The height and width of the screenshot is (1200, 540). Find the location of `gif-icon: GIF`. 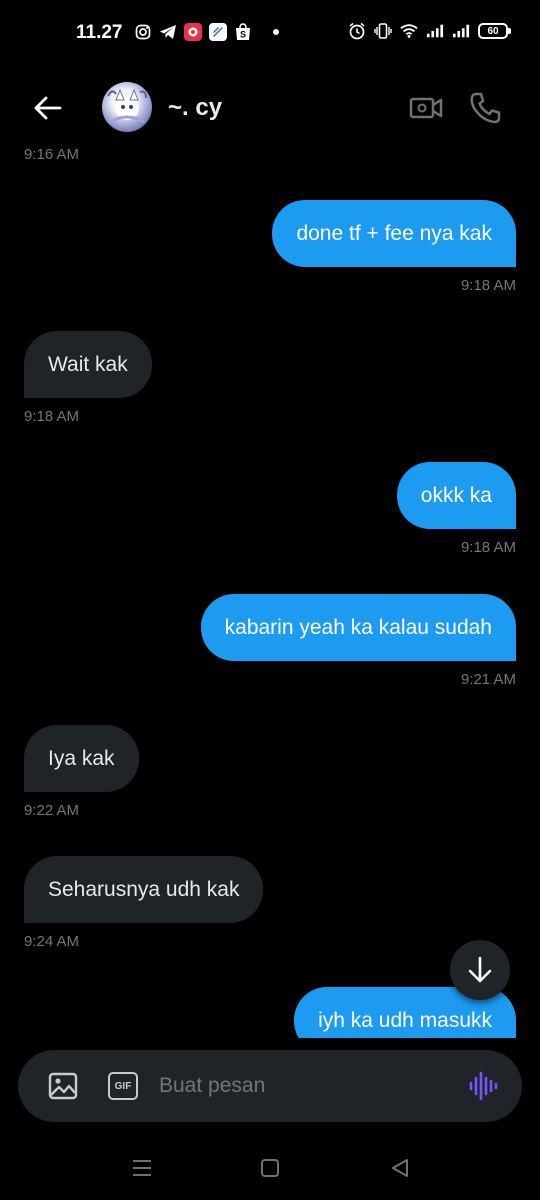

gif-icon: GIF is located at coordinates (123, 1086).